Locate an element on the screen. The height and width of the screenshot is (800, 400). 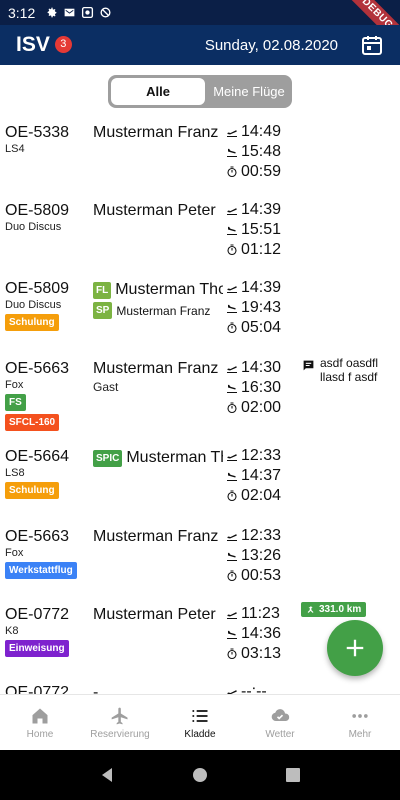
nav-label: Kladde is located at coordinates (200, 734).